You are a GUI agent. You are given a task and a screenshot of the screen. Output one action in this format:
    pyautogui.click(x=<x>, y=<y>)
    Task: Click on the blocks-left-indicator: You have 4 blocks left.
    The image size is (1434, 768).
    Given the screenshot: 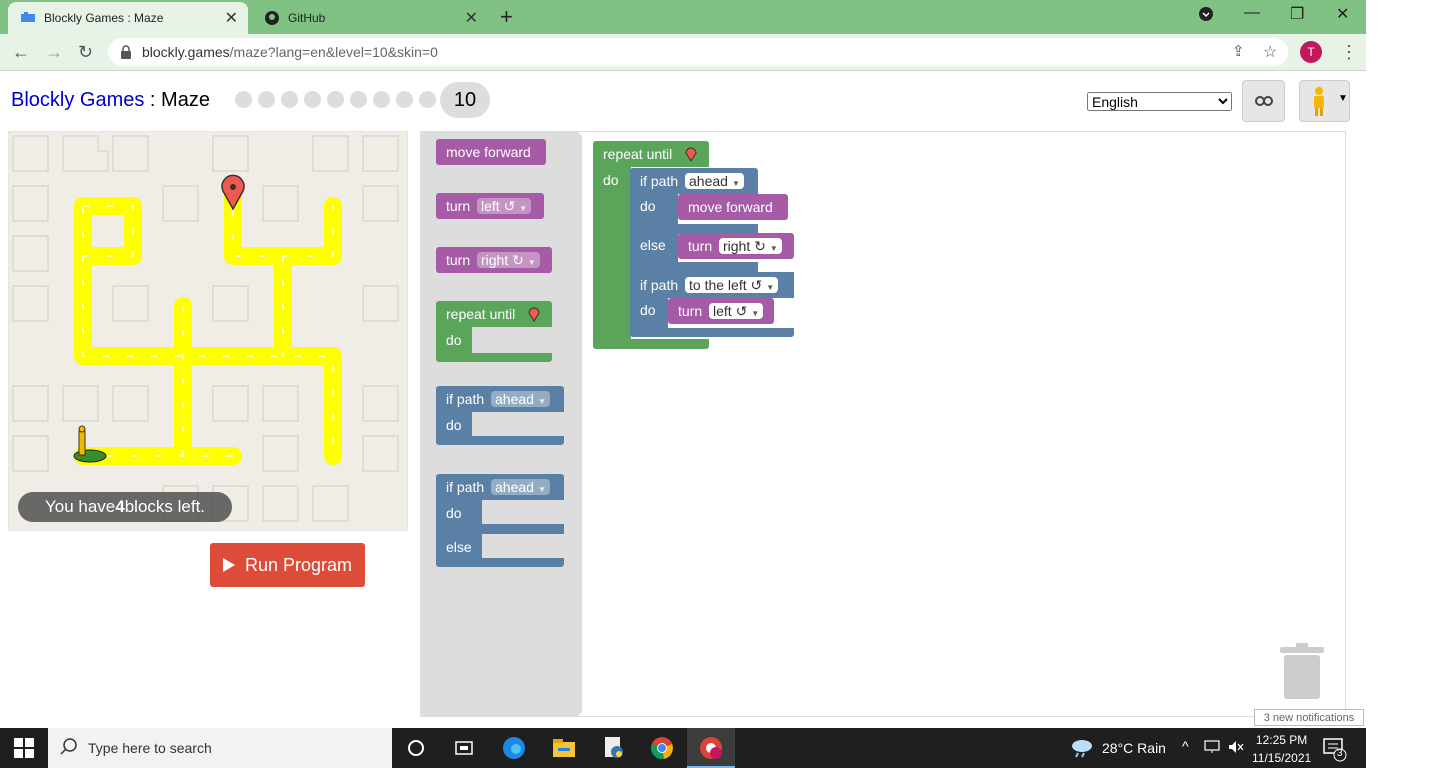 What is the action you would take?
    pyautogui.click(x=125, y=507)
    